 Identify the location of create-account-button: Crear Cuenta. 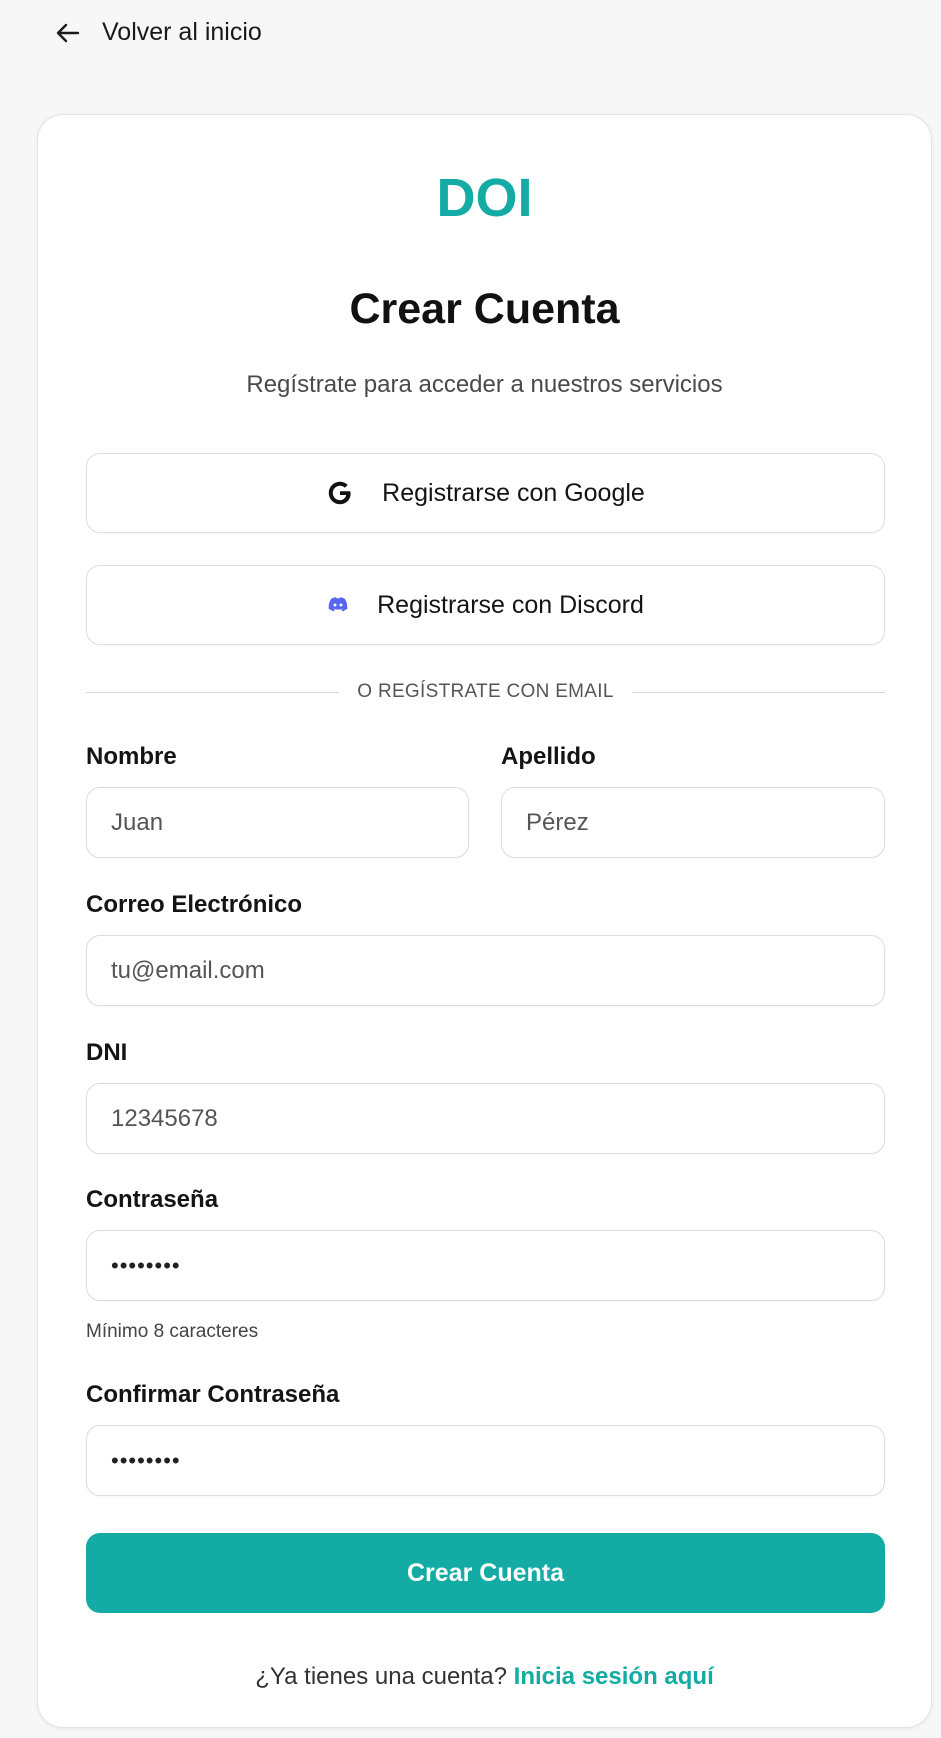
(485, 1573).